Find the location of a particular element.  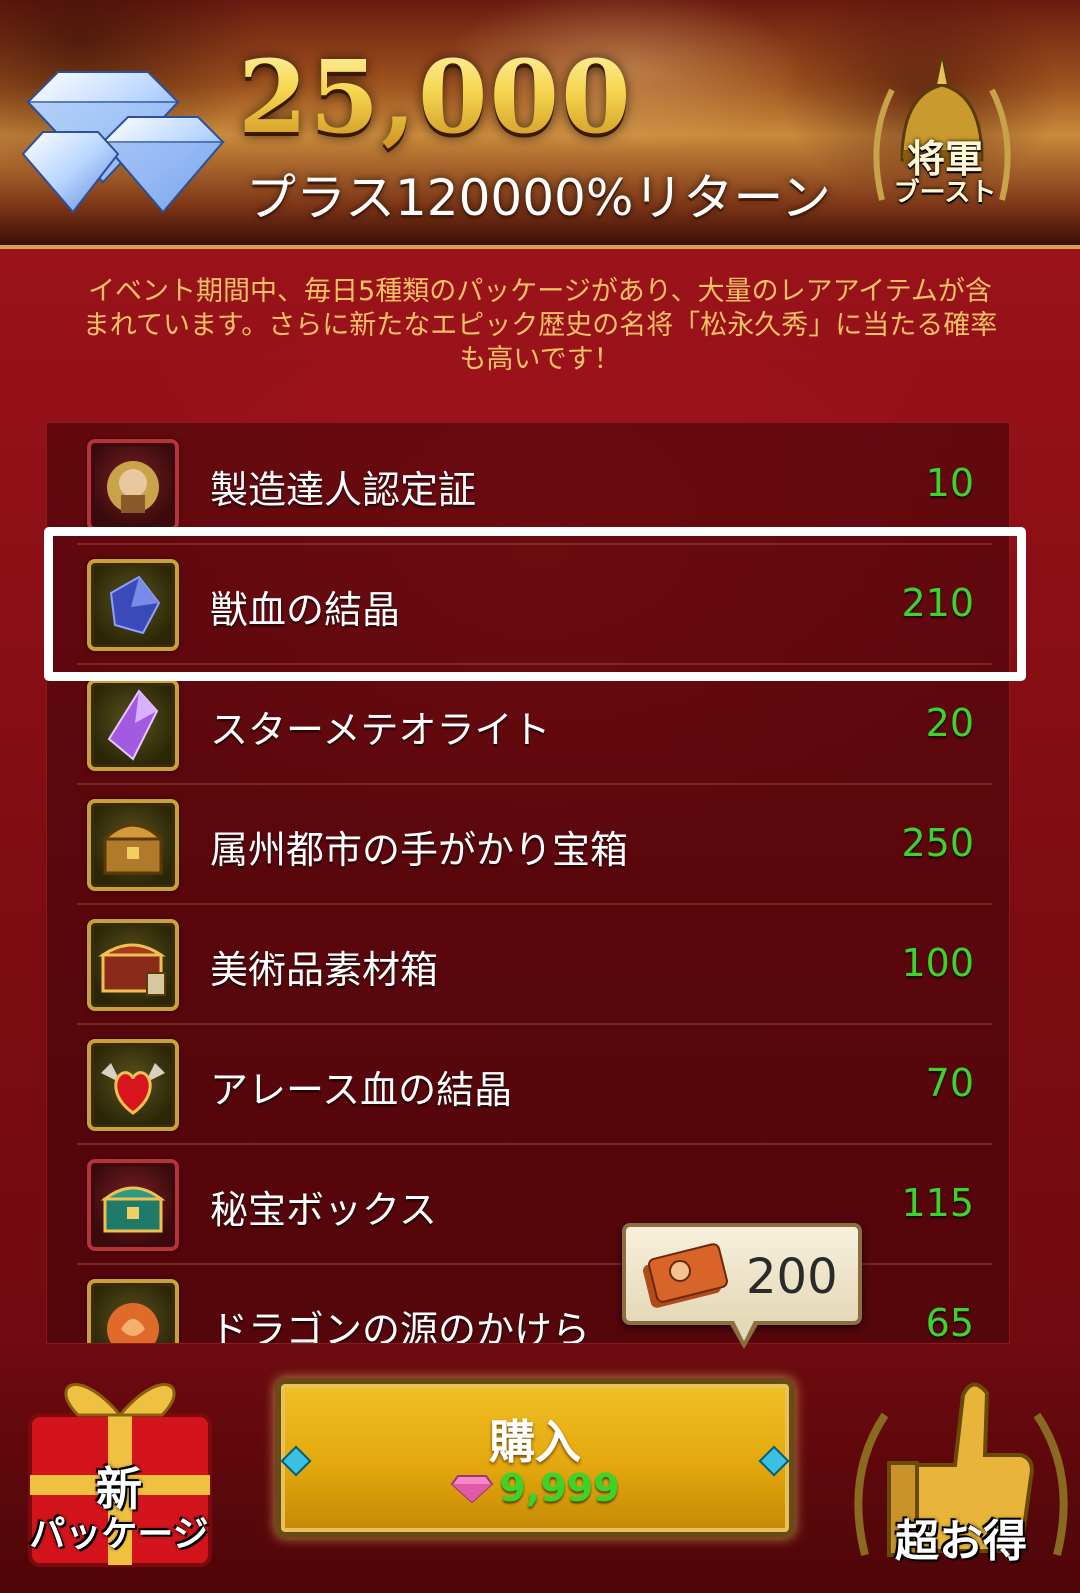

list-item: アレース血の結晶 70 is located at coordinates (534, 1084).